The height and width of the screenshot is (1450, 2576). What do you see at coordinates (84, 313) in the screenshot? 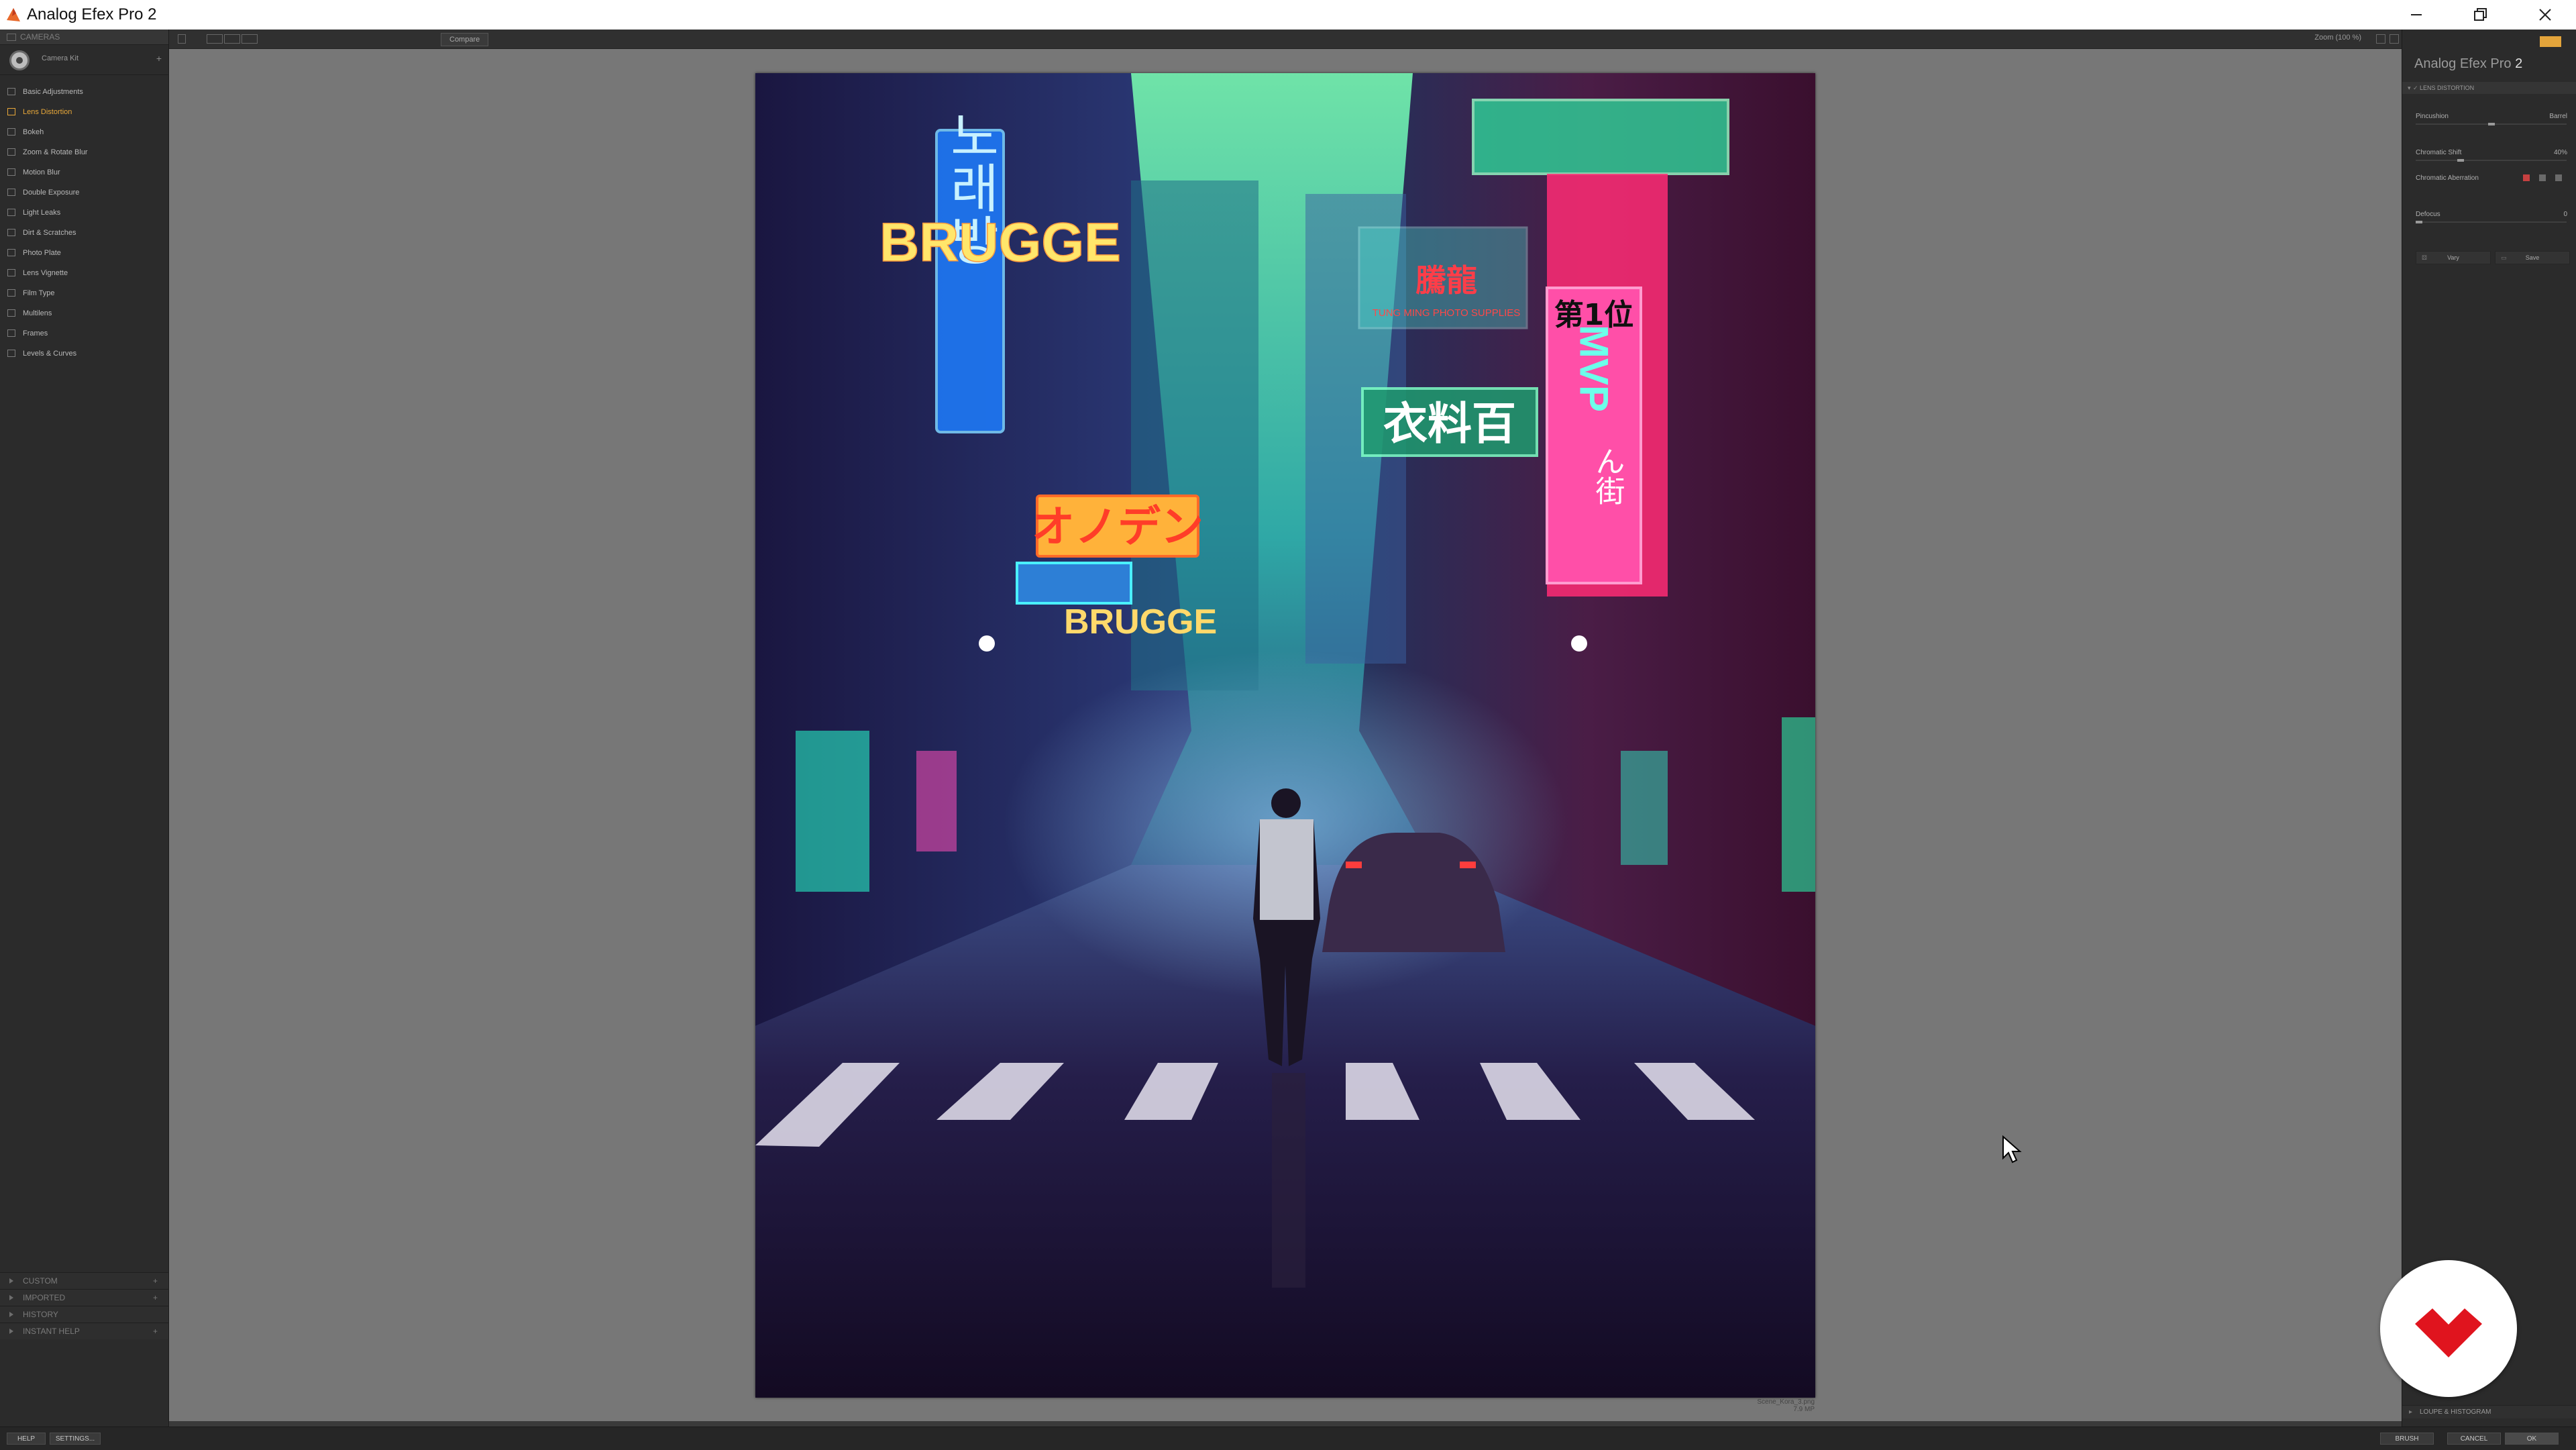
I see `tool-item-multilens: Multilens` at bounding box center [84, 313].